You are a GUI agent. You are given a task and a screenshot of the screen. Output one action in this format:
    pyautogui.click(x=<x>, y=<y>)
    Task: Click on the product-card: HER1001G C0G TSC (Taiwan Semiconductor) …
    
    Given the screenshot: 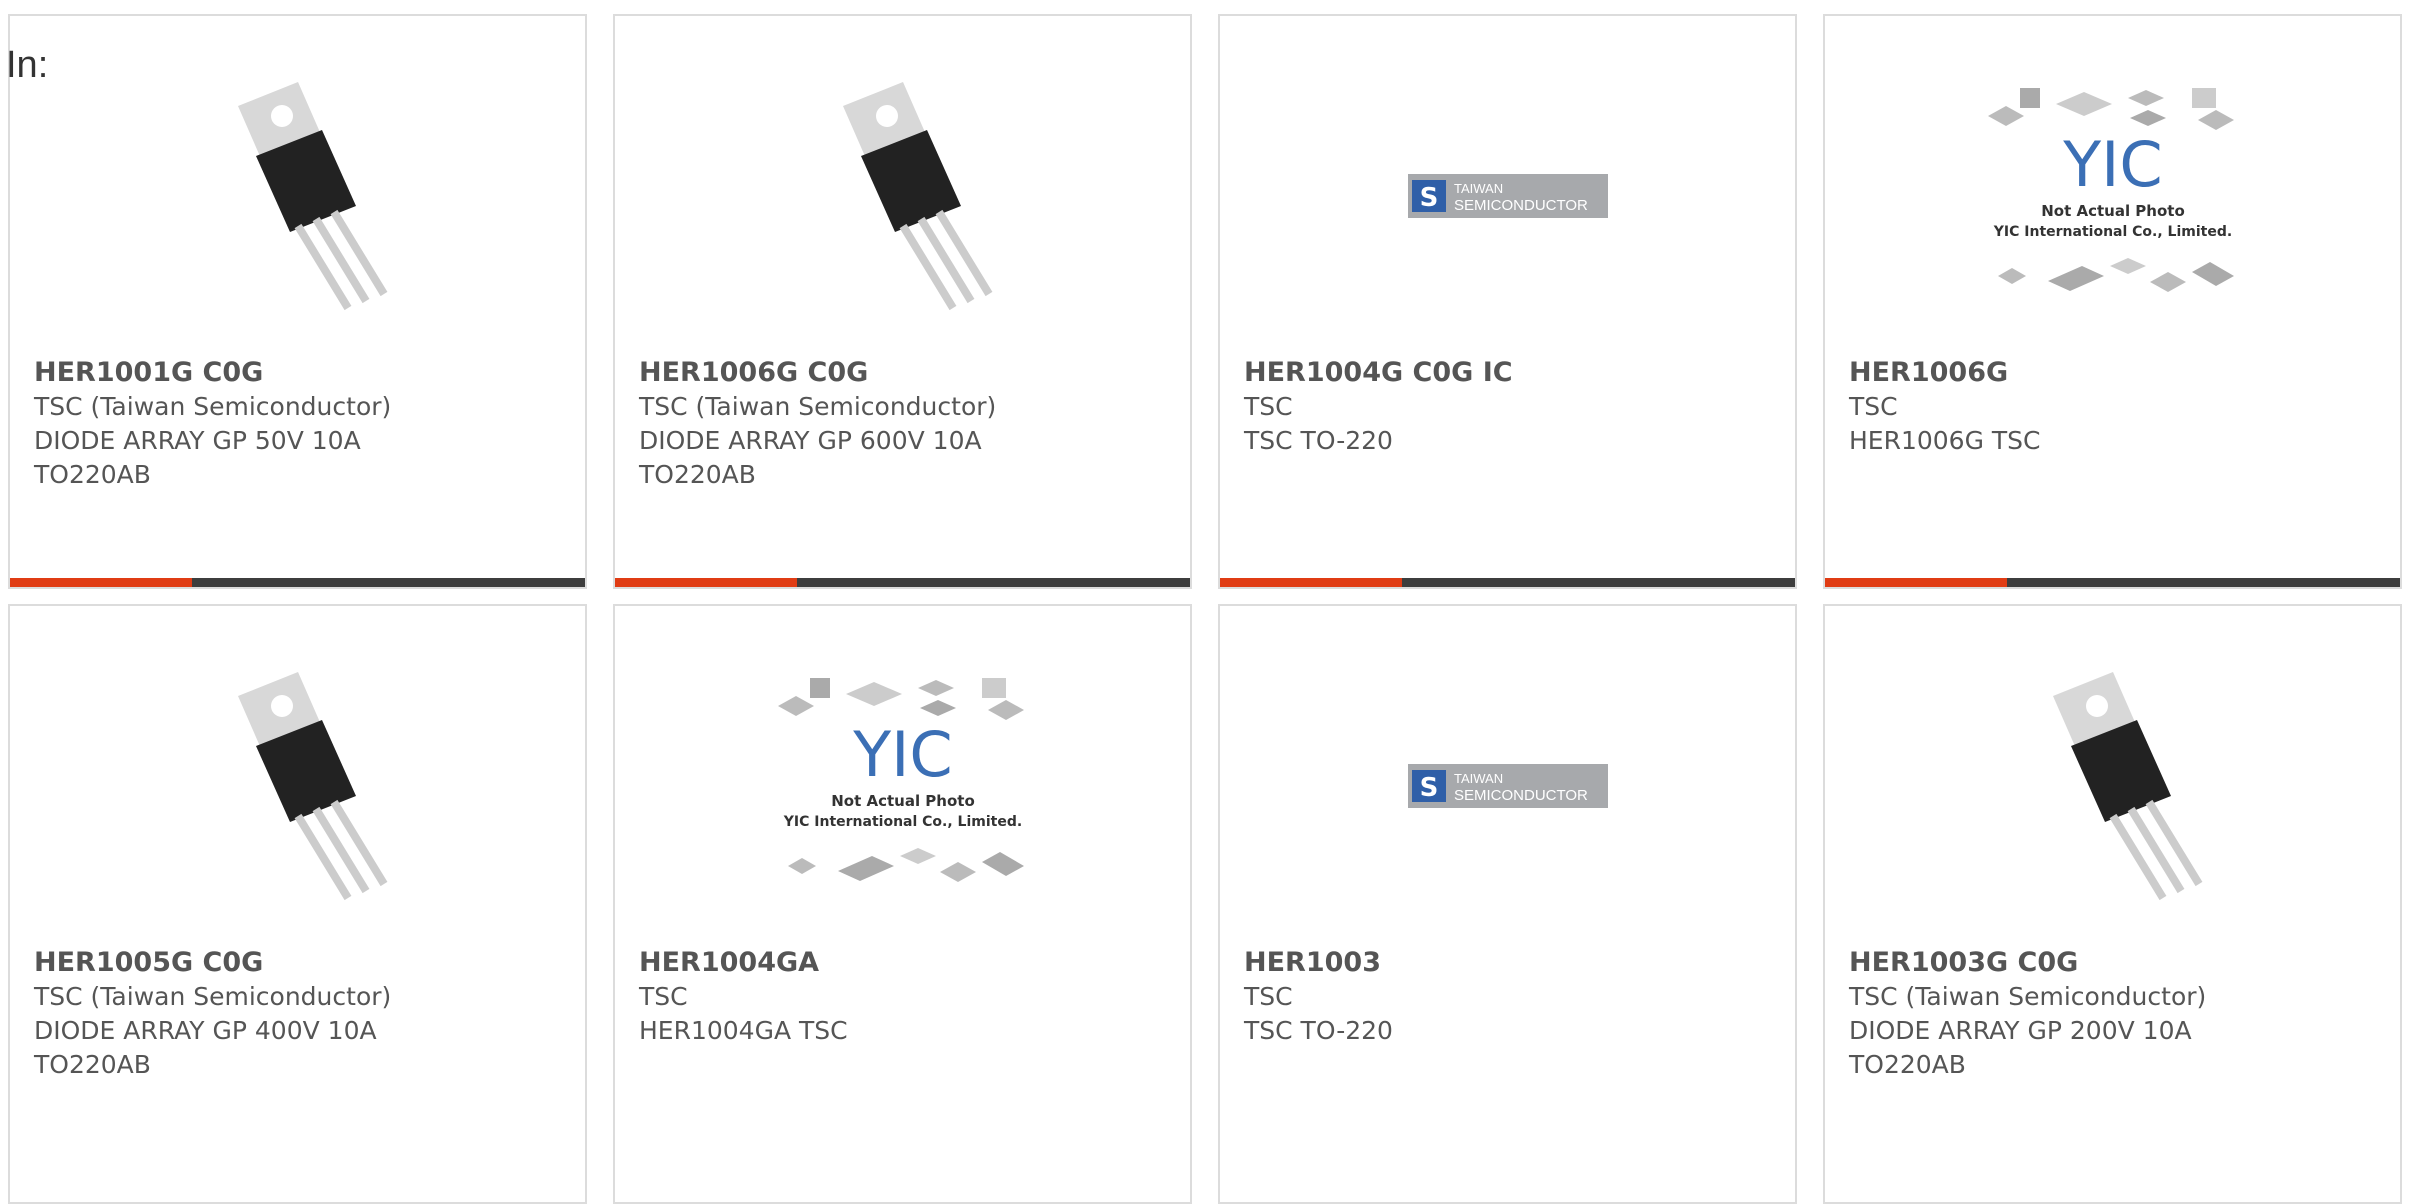 What is the action you would take?
    pyautogui.click(x=297, y=301)
    